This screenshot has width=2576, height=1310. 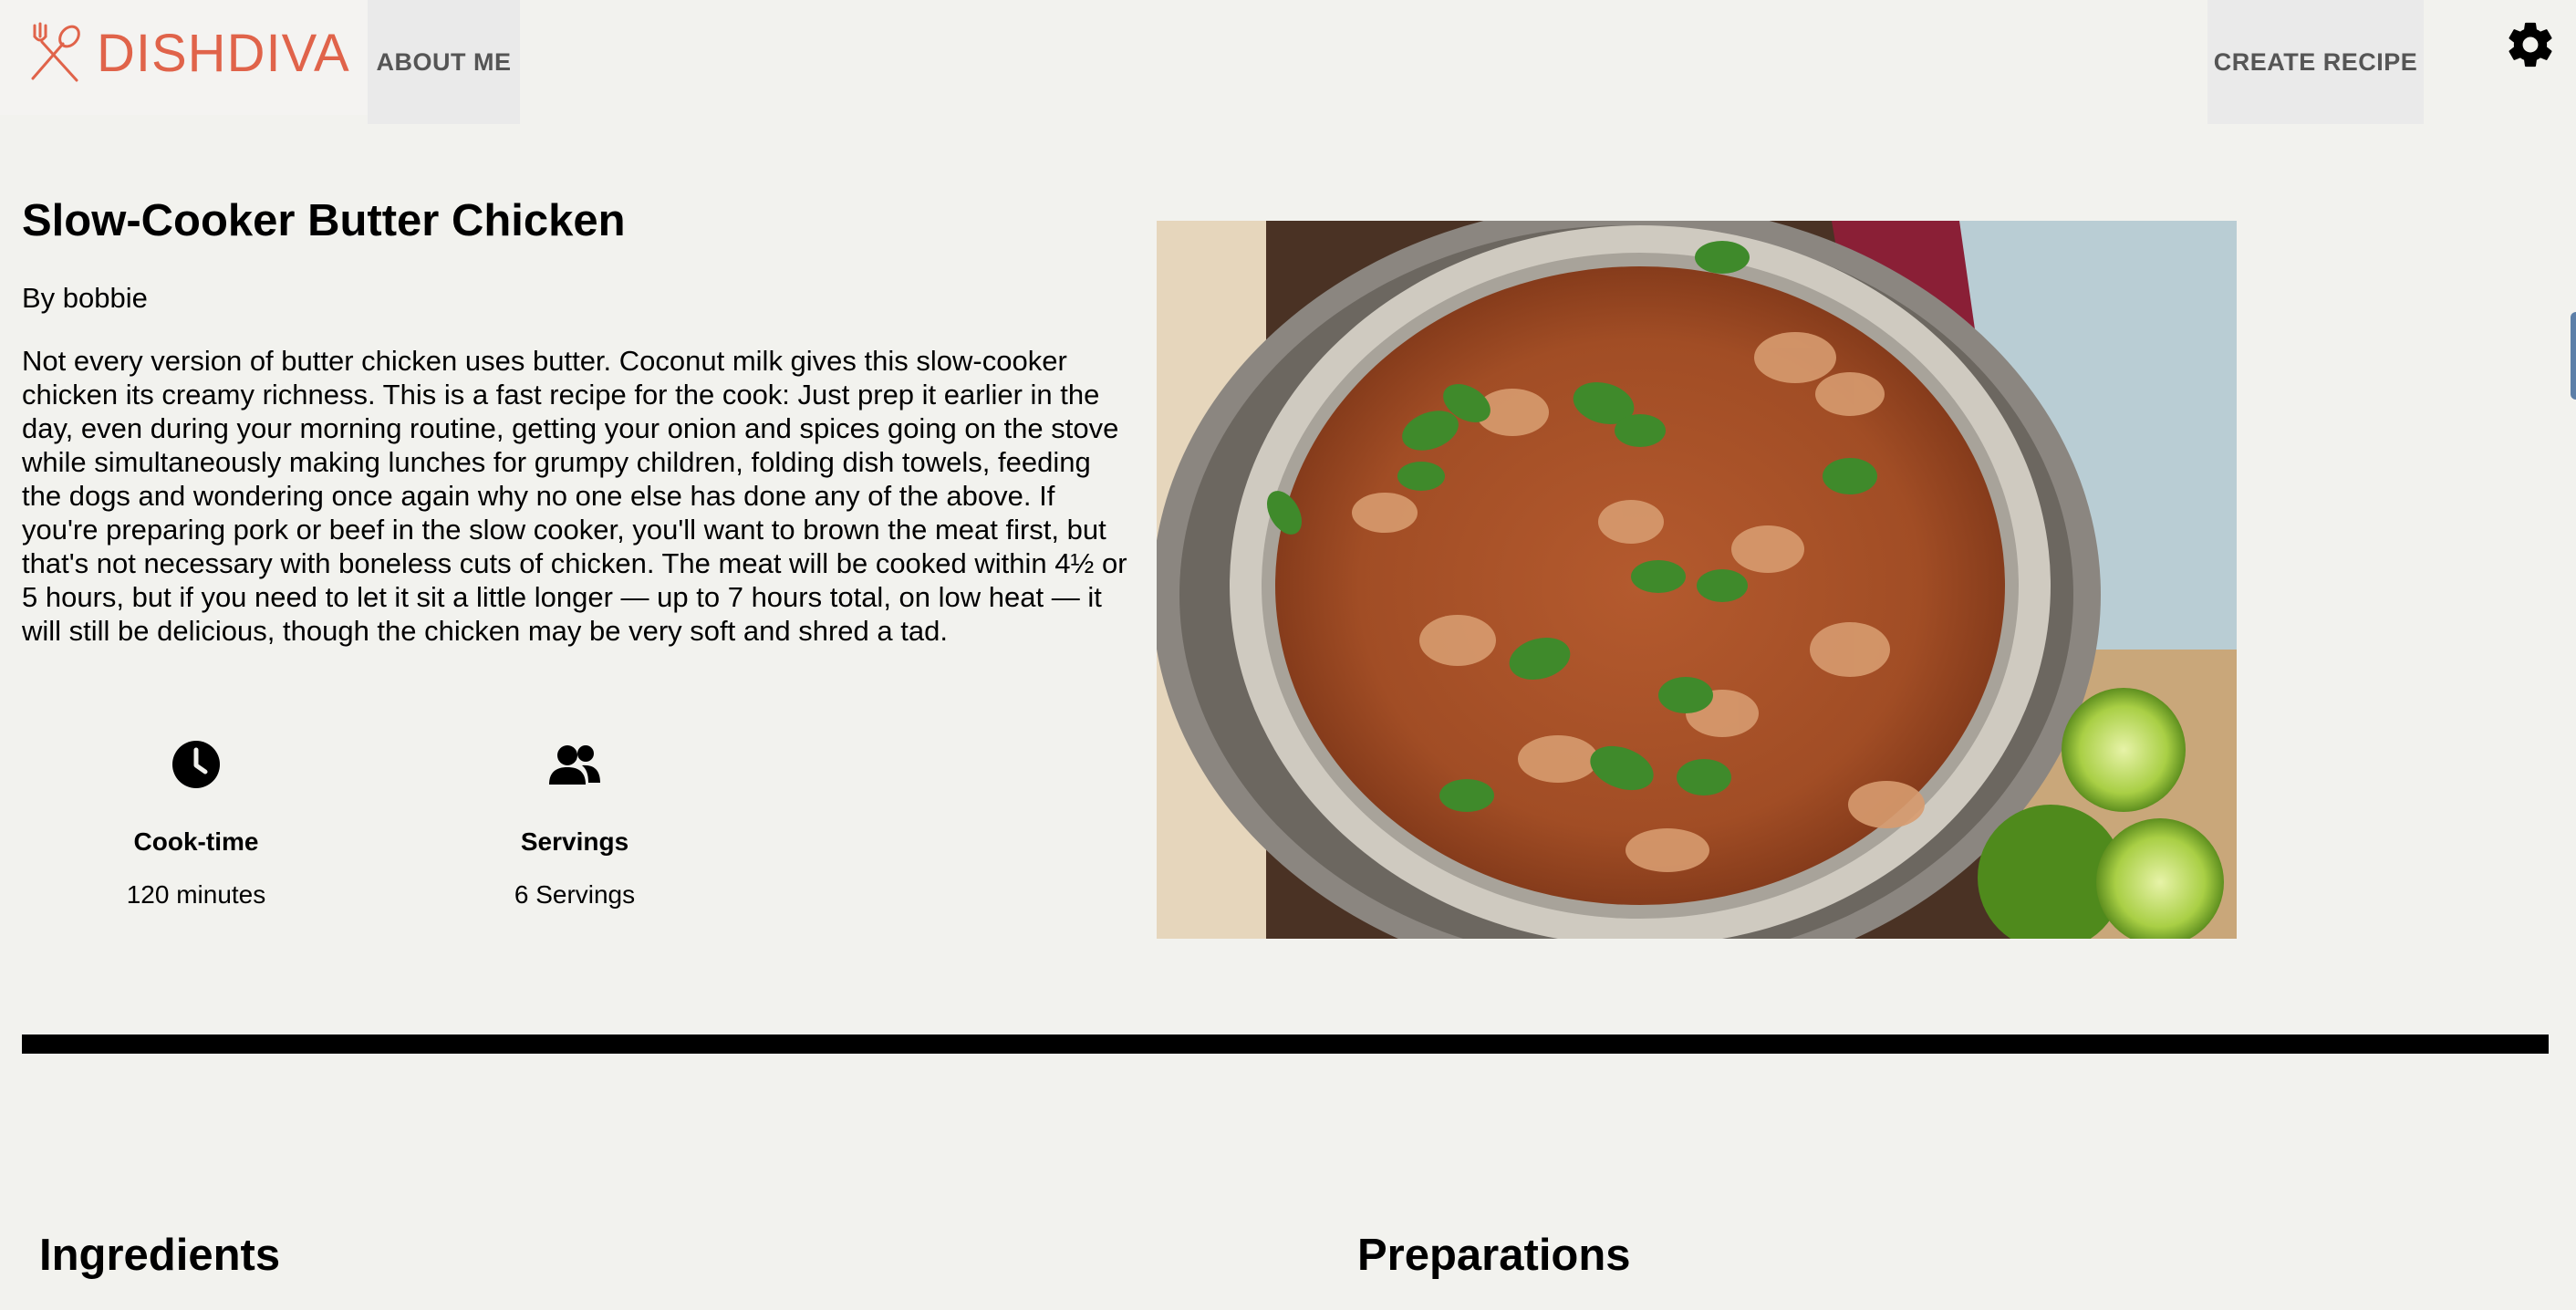 I want to click on servings-value: 6 Servings, so click(x=575, y=894).